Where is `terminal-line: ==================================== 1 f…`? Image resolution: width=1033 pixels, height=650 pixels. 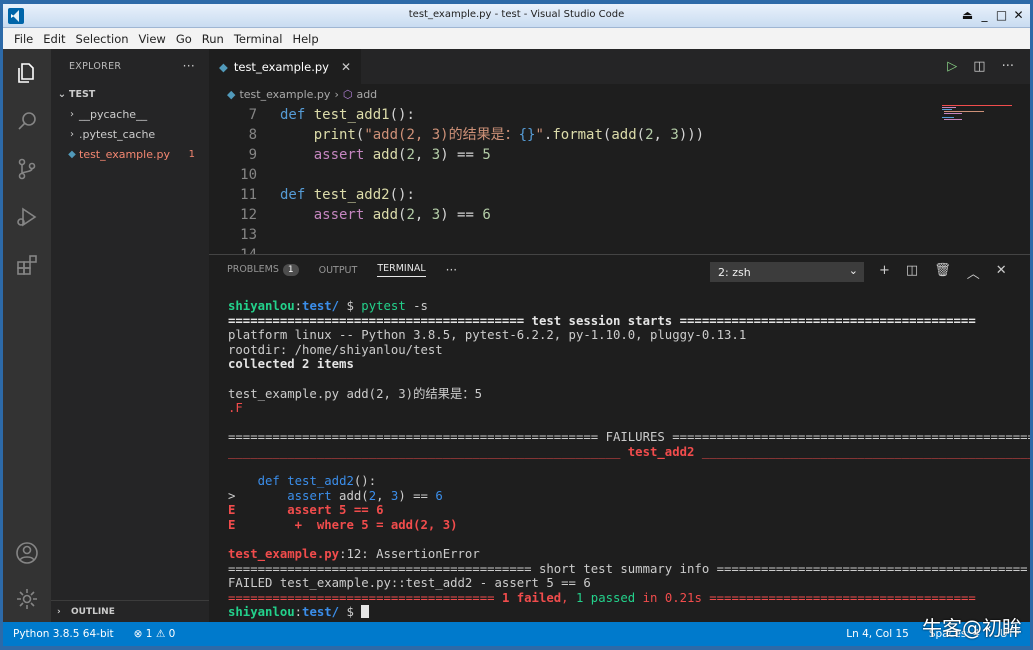 terminal-line: ==================================== 1 f… is located at coordinates (602, 597).